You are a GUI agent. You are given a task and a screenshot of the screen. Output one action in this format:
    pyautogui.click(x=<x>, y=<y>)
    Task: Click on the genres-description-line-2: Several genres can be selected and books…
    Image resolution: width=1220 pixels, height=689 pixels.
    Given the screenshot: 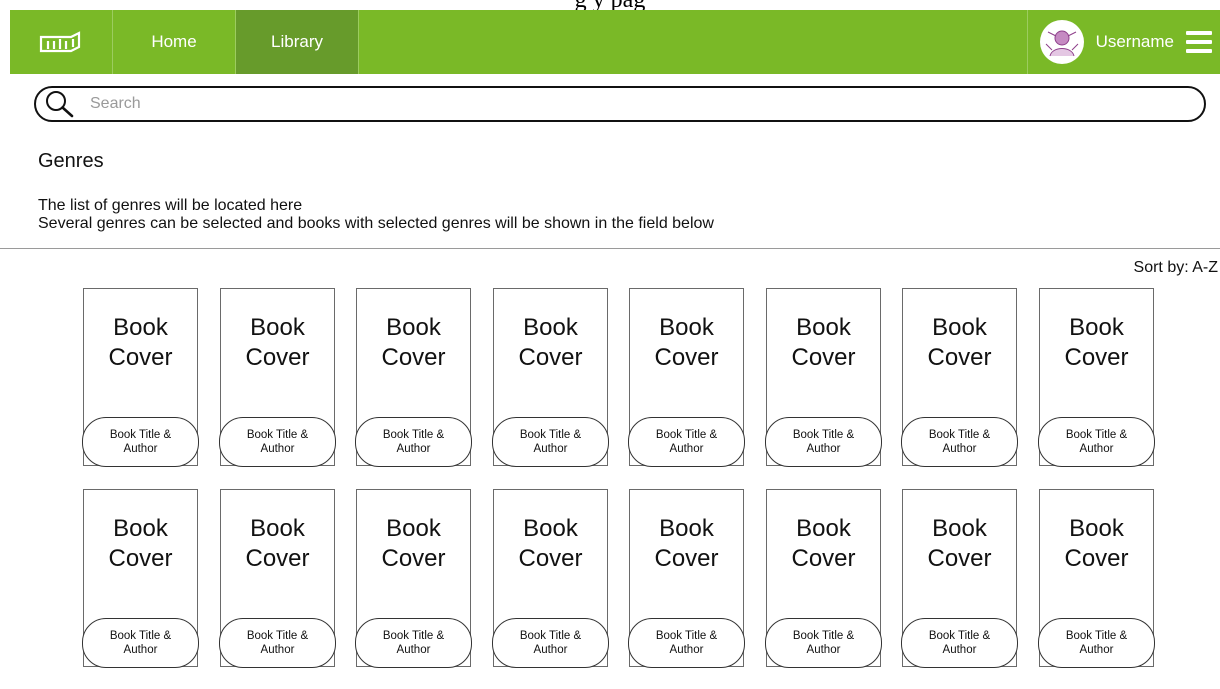 What is the action you would take?
    pyautogui.click(x=376, y=223)
    